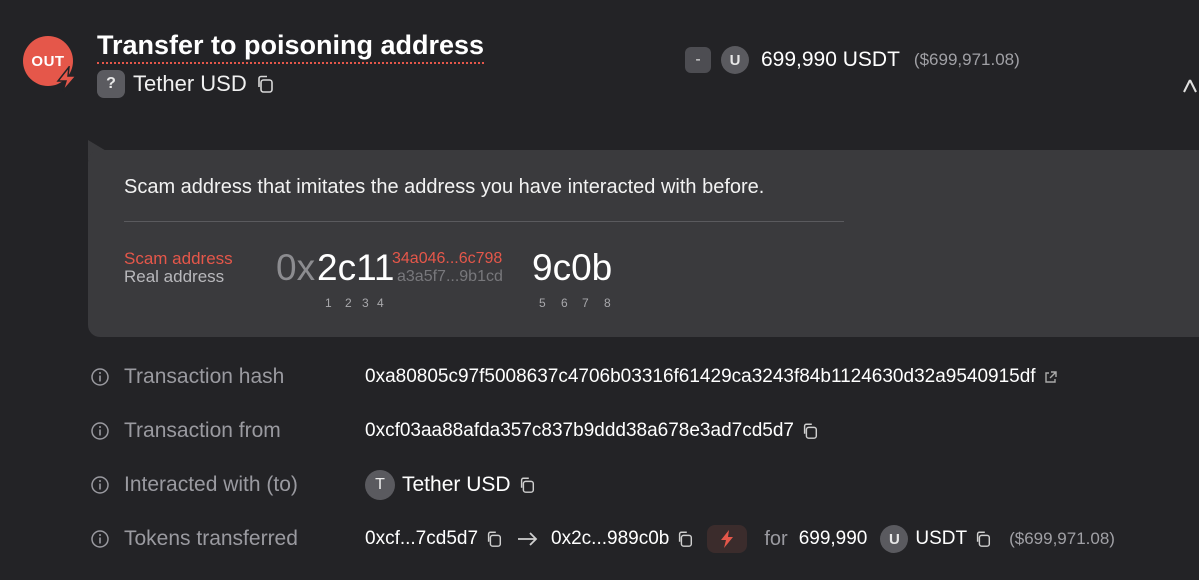 Image resolution: width=1199 pixels, height=580 pixels. What do you see at coordinates (111, 84) in the screenshot?
I see `token-unknown-icon: ?` at bounding box center [111, 84].